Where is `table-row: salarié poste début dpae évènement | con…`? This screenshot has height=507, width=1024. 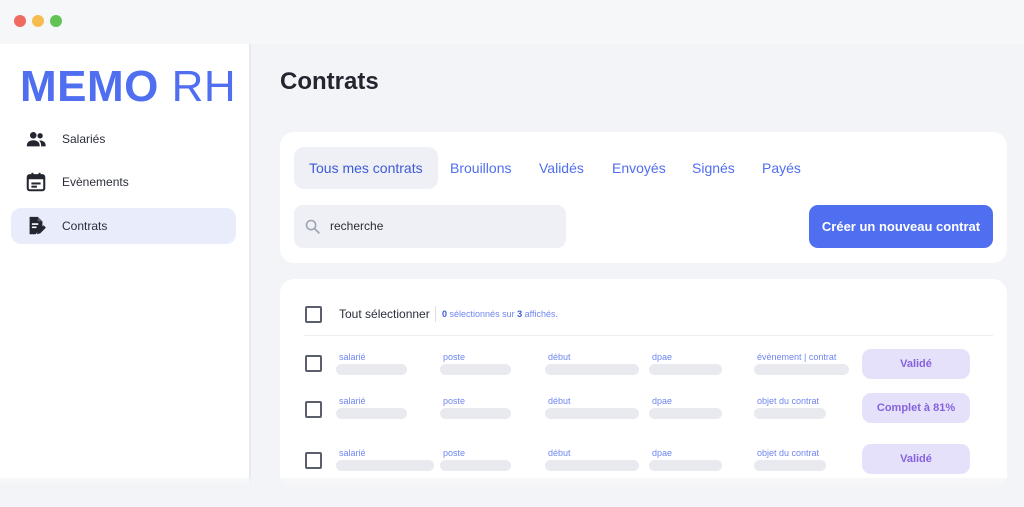
table-row: salarié poste début dpae évènement | con… is located at coordinates (643, 370).